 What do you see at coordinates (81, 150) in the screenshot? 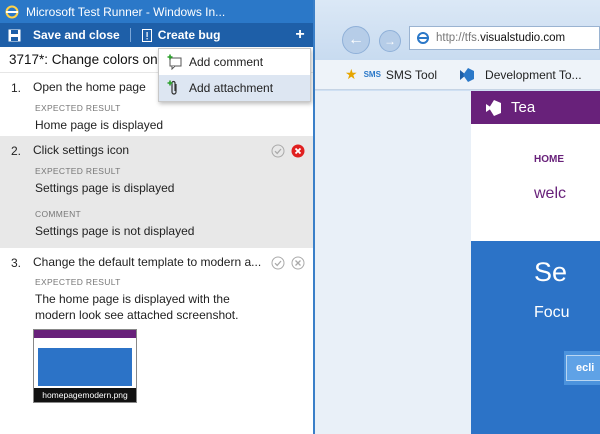
I see `step-text: Click settings icon` at bounding box center [81, 150].